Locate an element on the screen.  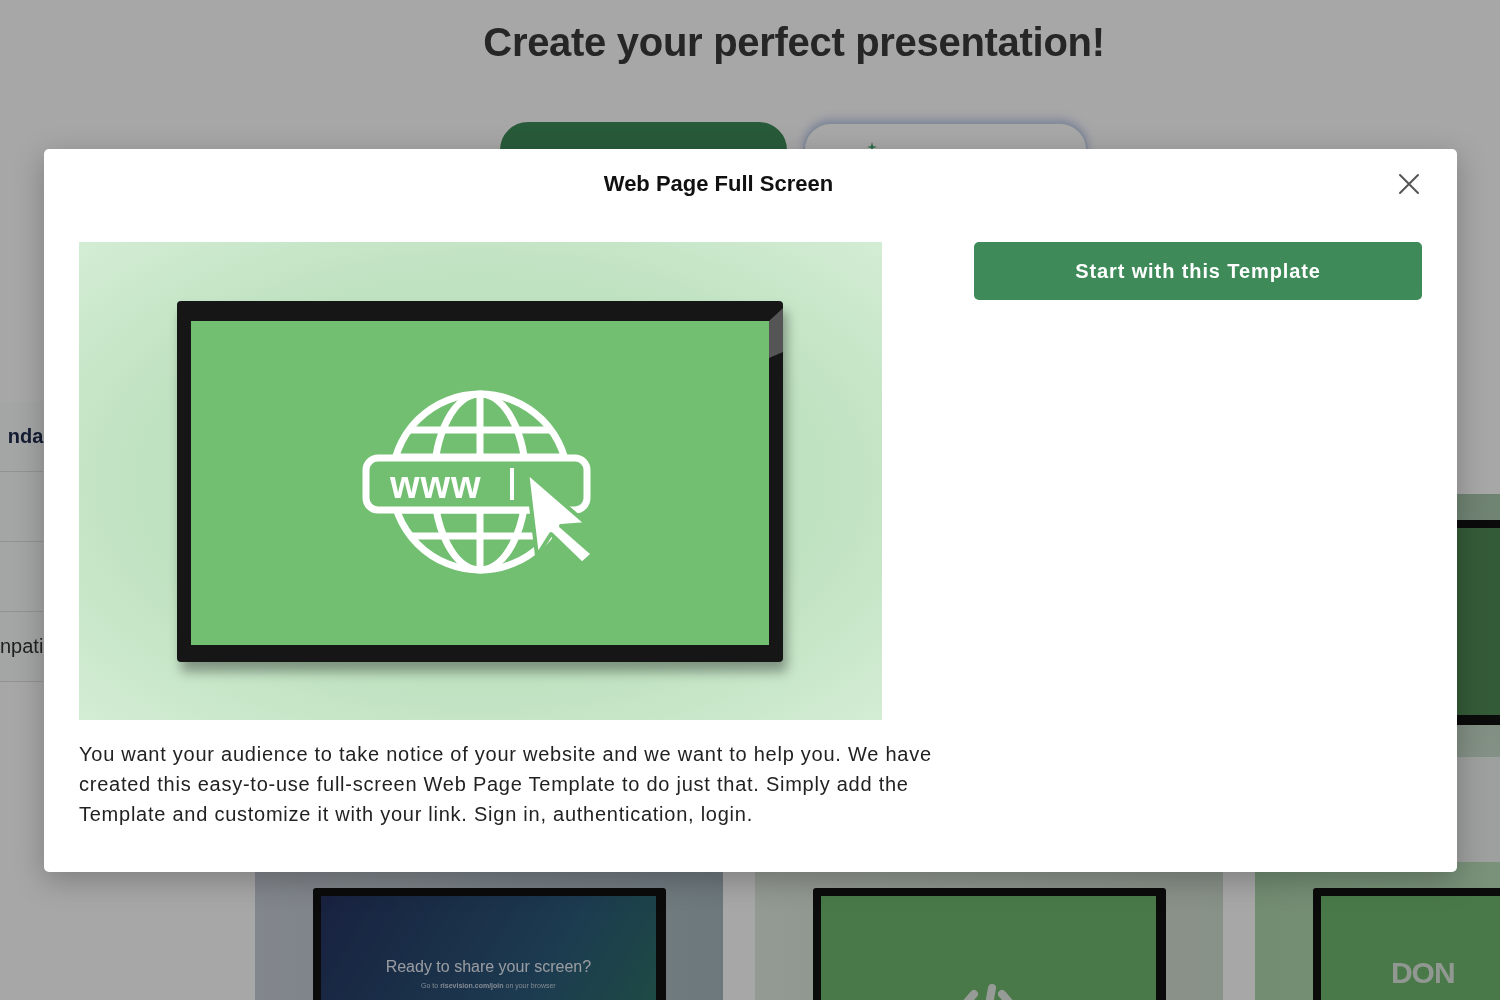
screen-heading: DON is located at coordinates (1422, 973).